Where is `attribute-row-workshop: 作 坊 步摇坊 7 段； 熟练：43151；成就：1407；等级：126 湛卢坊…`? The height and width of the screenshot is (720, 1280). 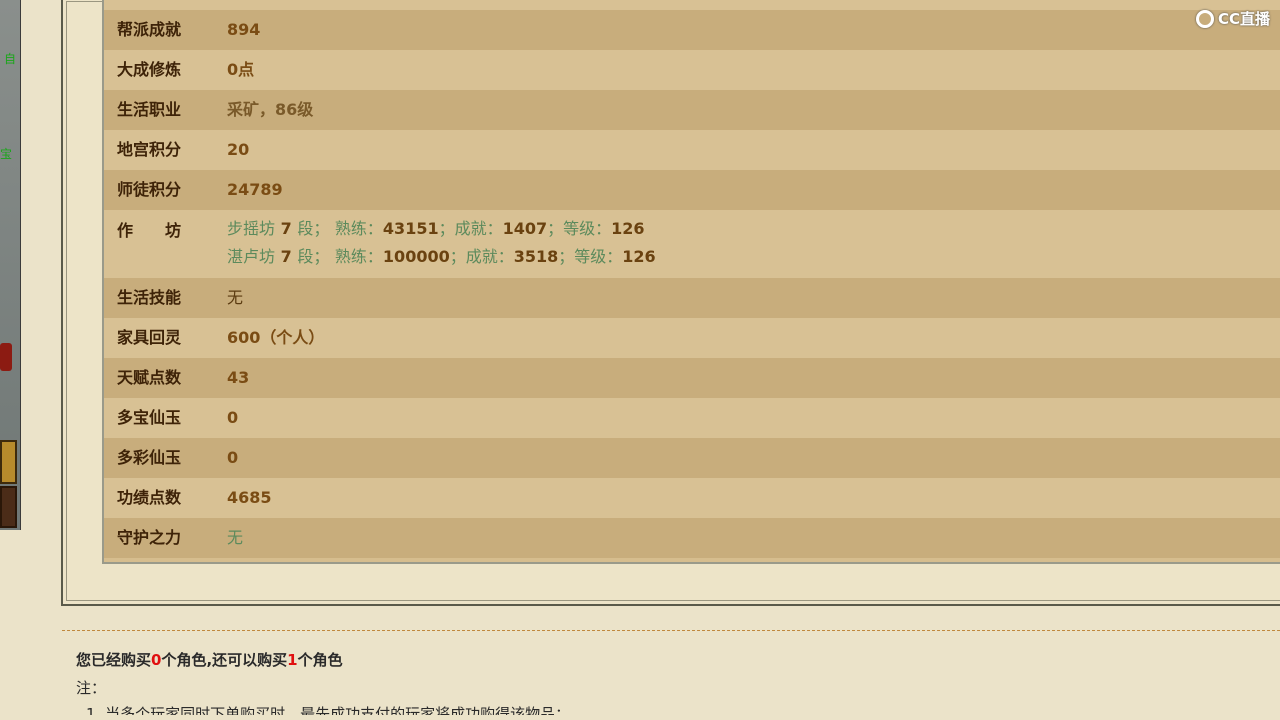 attribute-row-workshop: 作 坊 步摇坊 7 段； 熟练：43151；成就：1407；等级：126 湛卢坊… is located at coordinates (692, 244).